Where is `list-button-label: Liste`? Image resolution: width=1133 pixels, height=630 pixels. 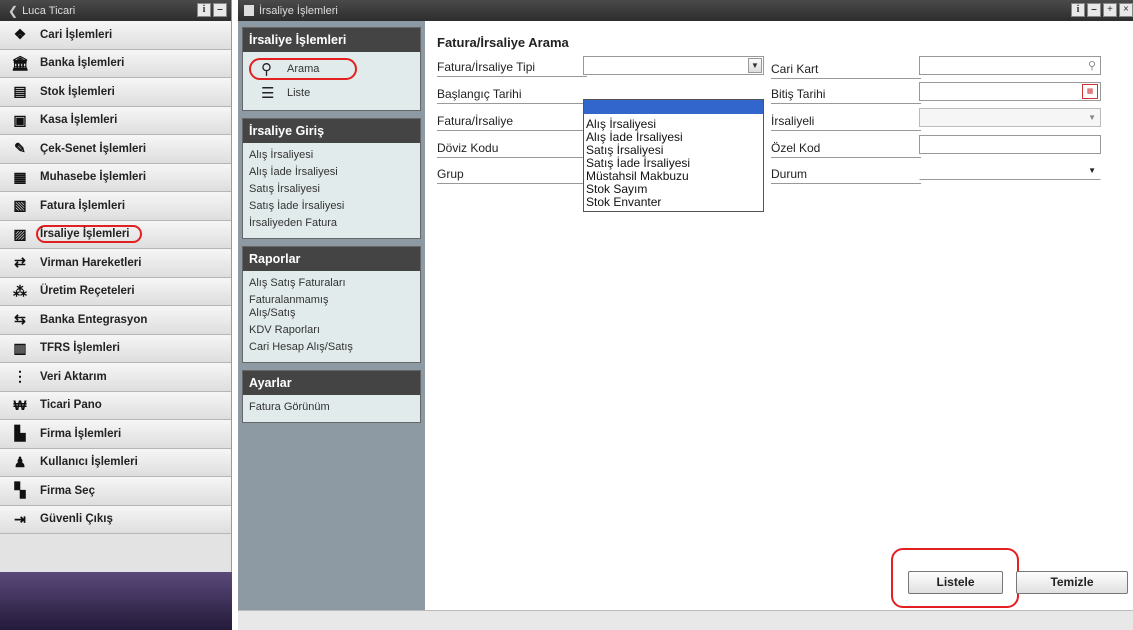 list-button-label: Liste is located at coordinates (299, 93).